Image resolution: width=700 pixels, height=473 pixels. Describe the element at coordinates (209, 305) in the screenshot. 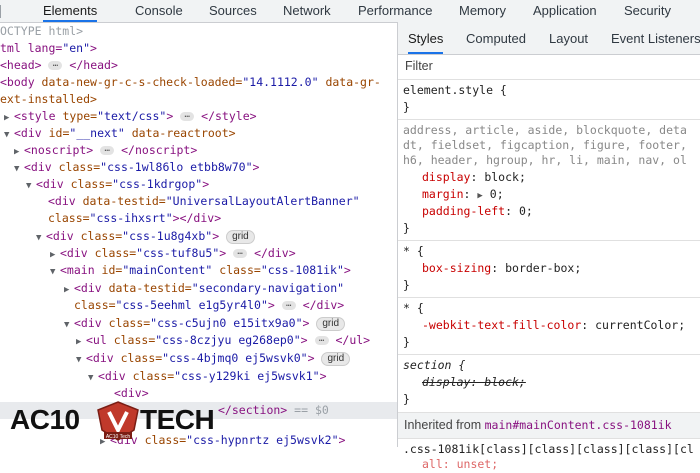

I see `dom-line-secondary-nav-cont: class="css-5eehml e1g5yr4l0"> … </div>` at that location.